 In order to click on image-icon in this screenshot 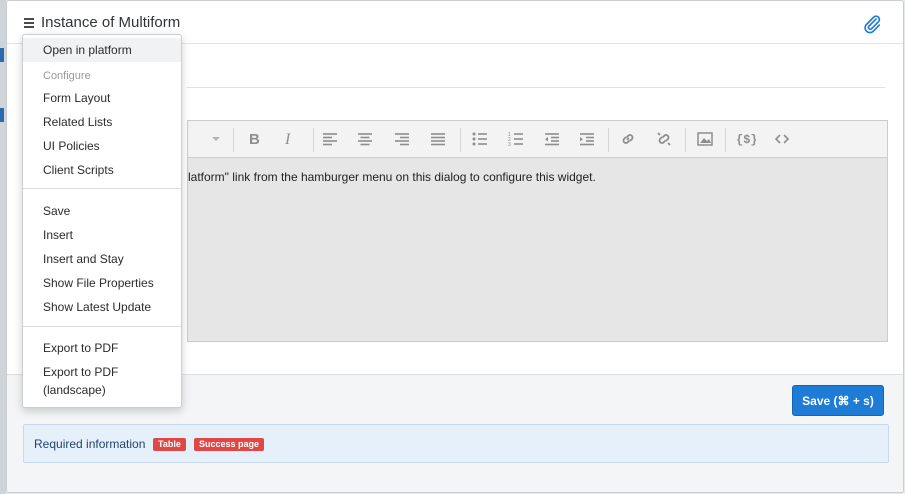, I will do `click(705, 139)`.